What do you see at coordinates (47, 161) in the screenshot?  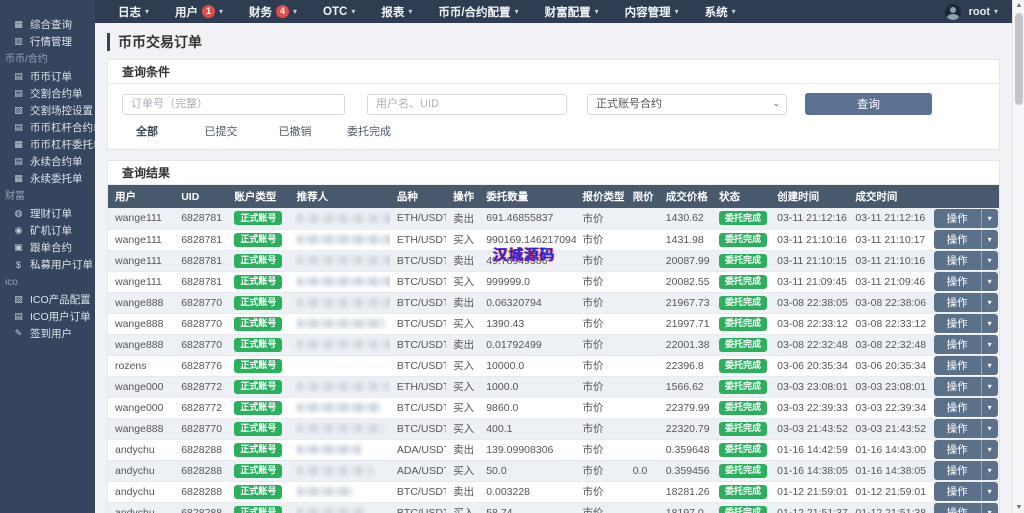 I see `sidebar-item-永续合约单: ▤ 永续合约单` at bounding box center [47, 161].